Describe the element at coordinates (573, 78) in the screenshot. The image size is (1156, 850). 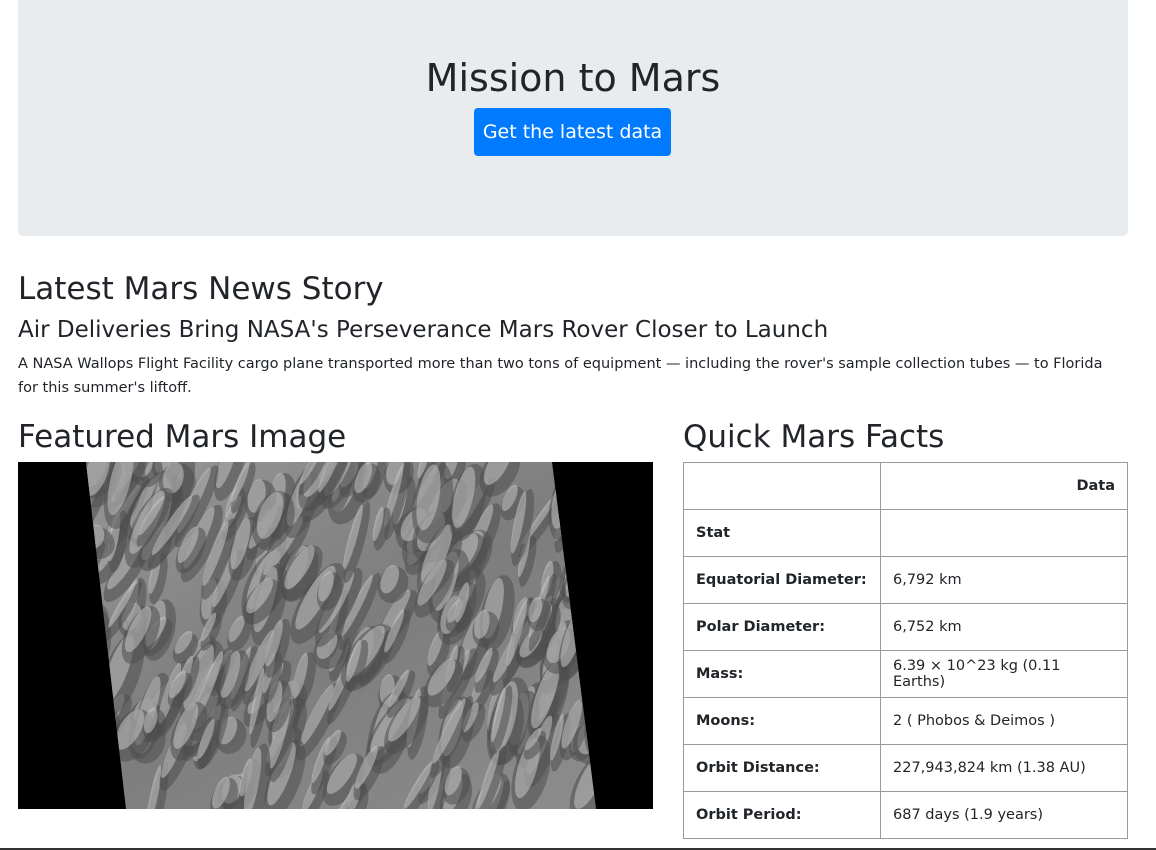
I see `page-title: Mission to Mars` at that location.